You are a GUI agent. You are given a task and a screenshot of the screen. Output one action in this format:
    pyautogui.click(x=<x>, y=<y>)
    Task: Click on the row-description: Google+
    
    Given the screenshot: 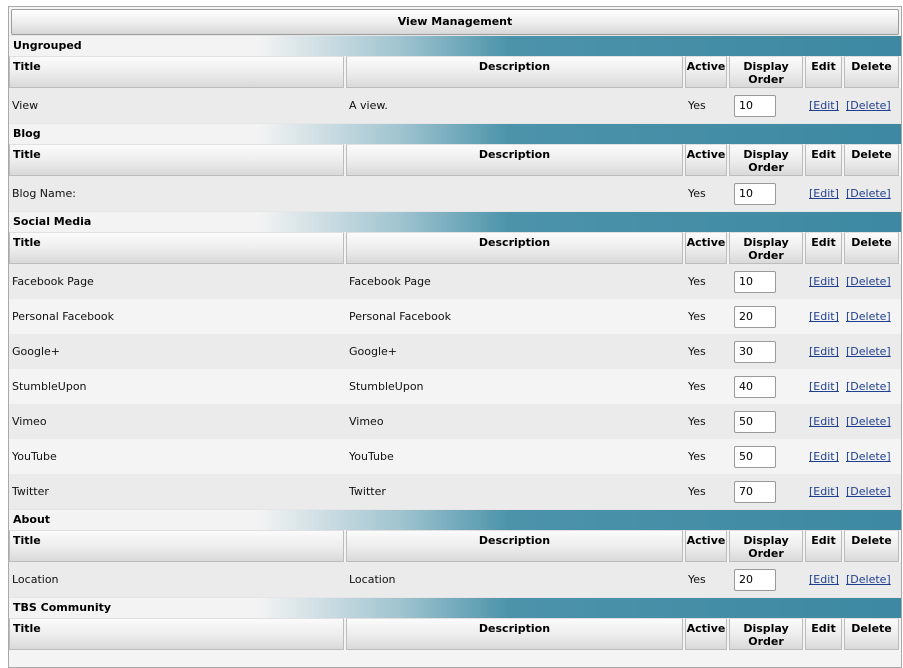 What is the action you would take?
    pyautogui.click(x=373, y=351)
    